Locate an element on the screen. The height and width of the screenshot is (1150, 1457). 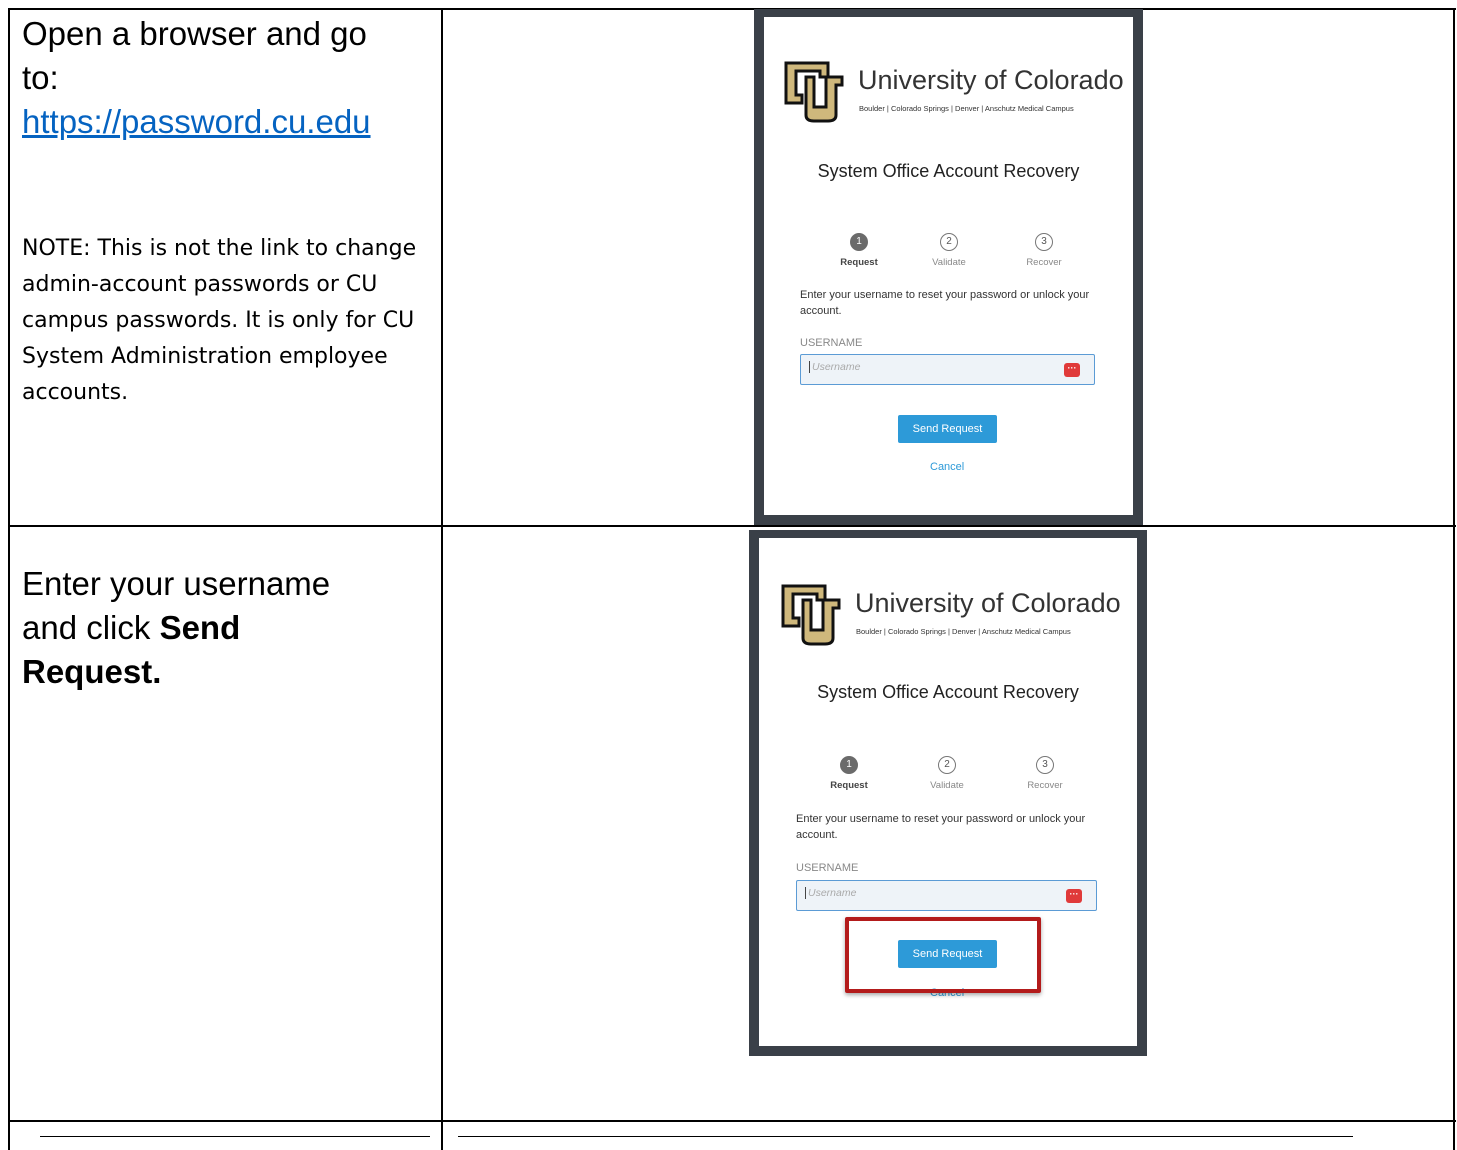
step2-line2-prefix: and click is located at coordinates (91, 627).